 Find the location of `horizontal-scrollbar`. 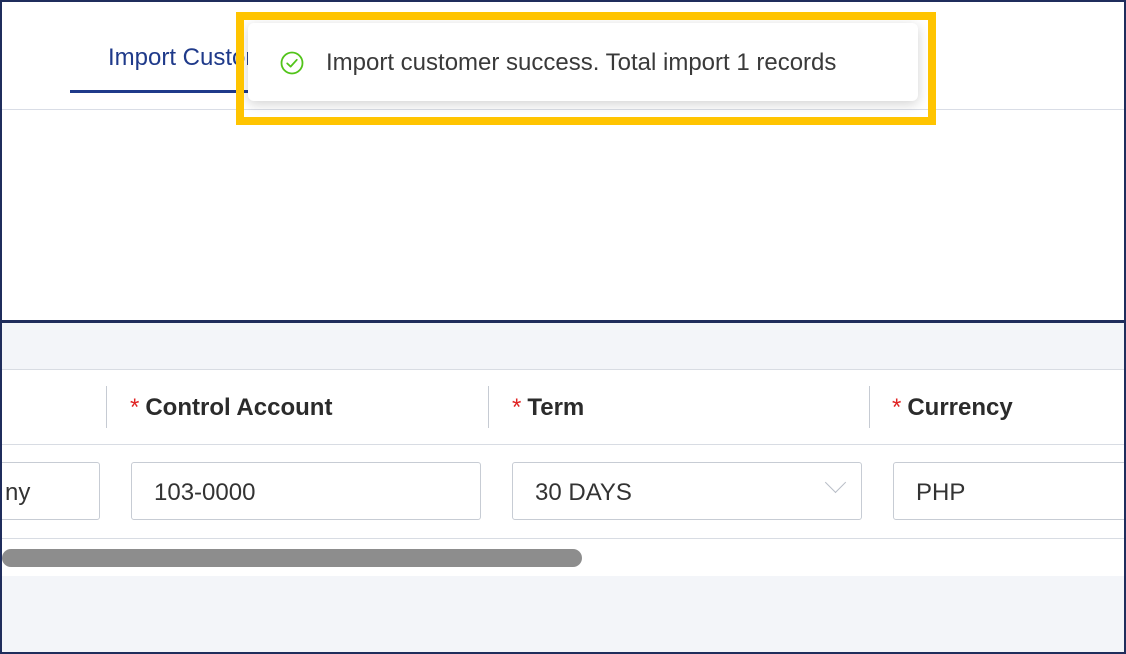

horizontal-scrollbar is located at coordinates (563, 557).